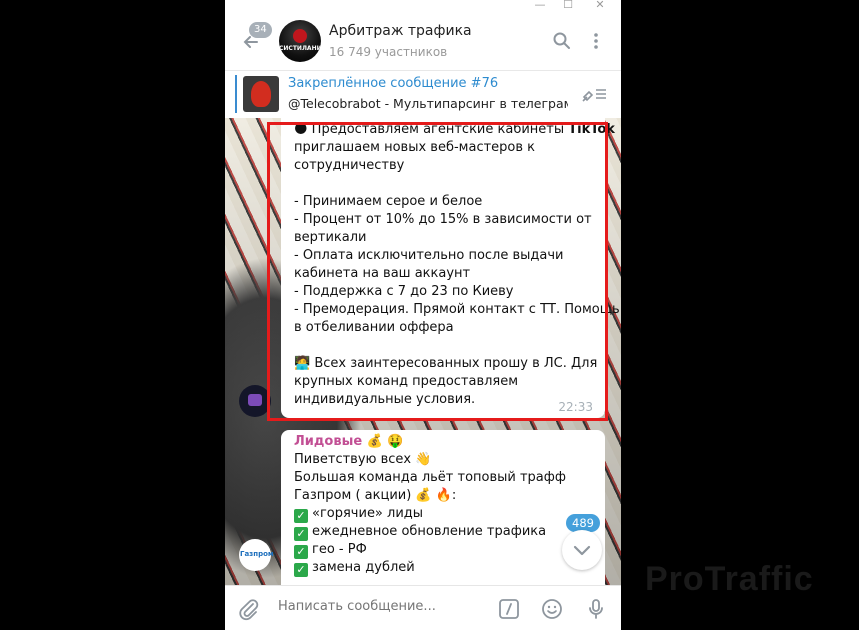  What do you see at coordinates (255, 400) in the screenshot?
I see `avatar-figure-icon` at bounding box center [255, 400].